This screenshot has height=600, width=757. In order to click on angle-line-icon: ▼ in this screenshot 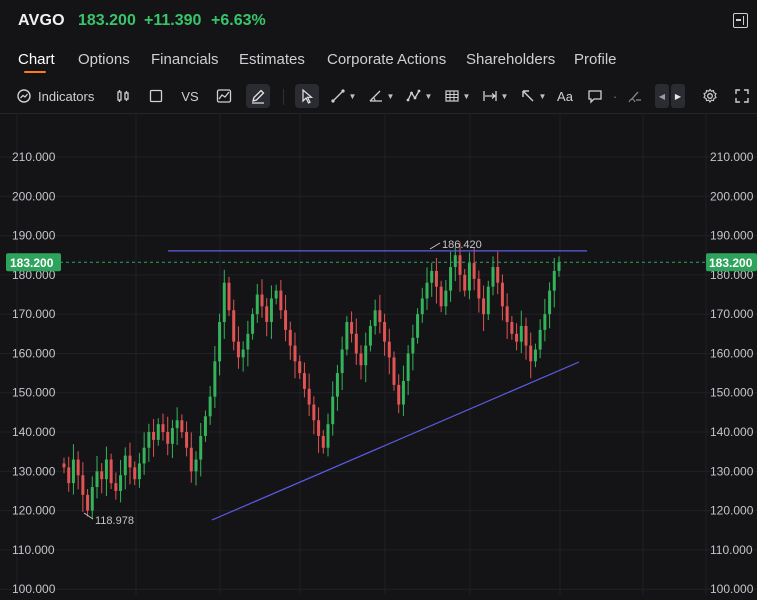, I will do `click(381, 96)`.